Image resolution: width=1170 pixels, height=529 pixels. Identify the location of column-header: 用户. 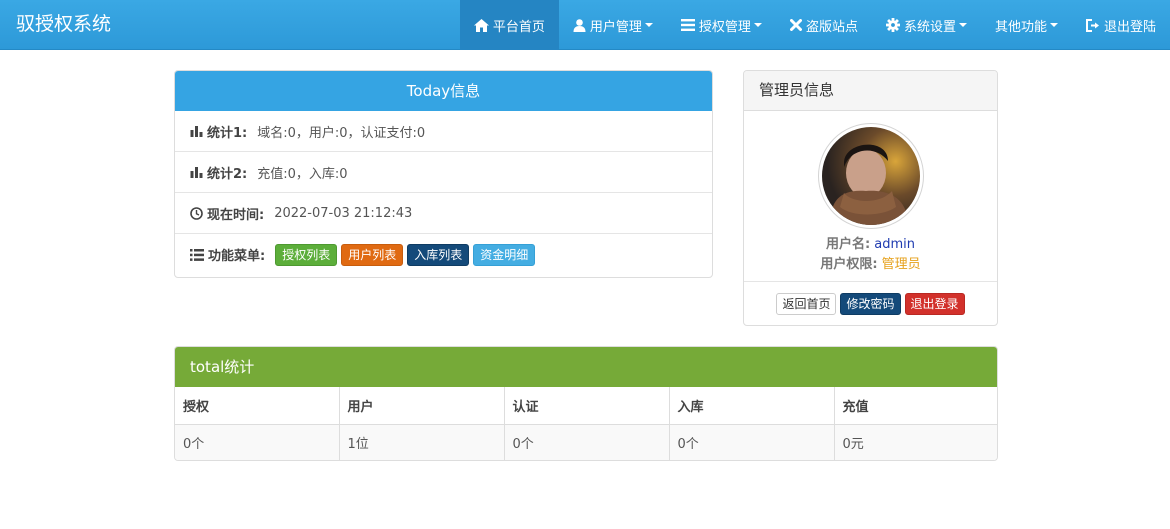
(422, 406).